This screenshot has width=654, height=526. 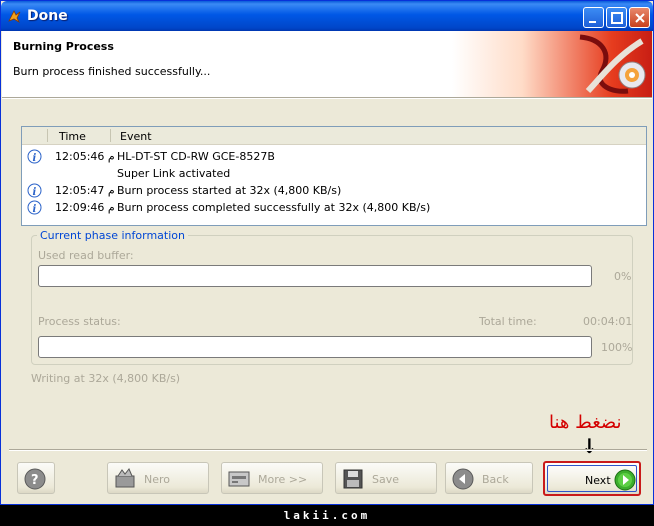 I want to click on read-buffer-progress-bar, so click(x=315, y=276).